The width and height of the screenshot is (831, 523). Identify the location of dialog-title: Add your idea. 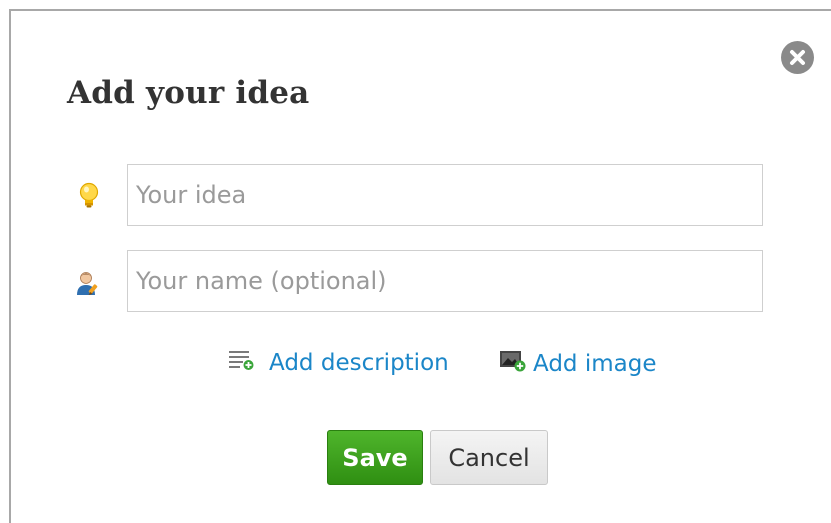
(188, 93).